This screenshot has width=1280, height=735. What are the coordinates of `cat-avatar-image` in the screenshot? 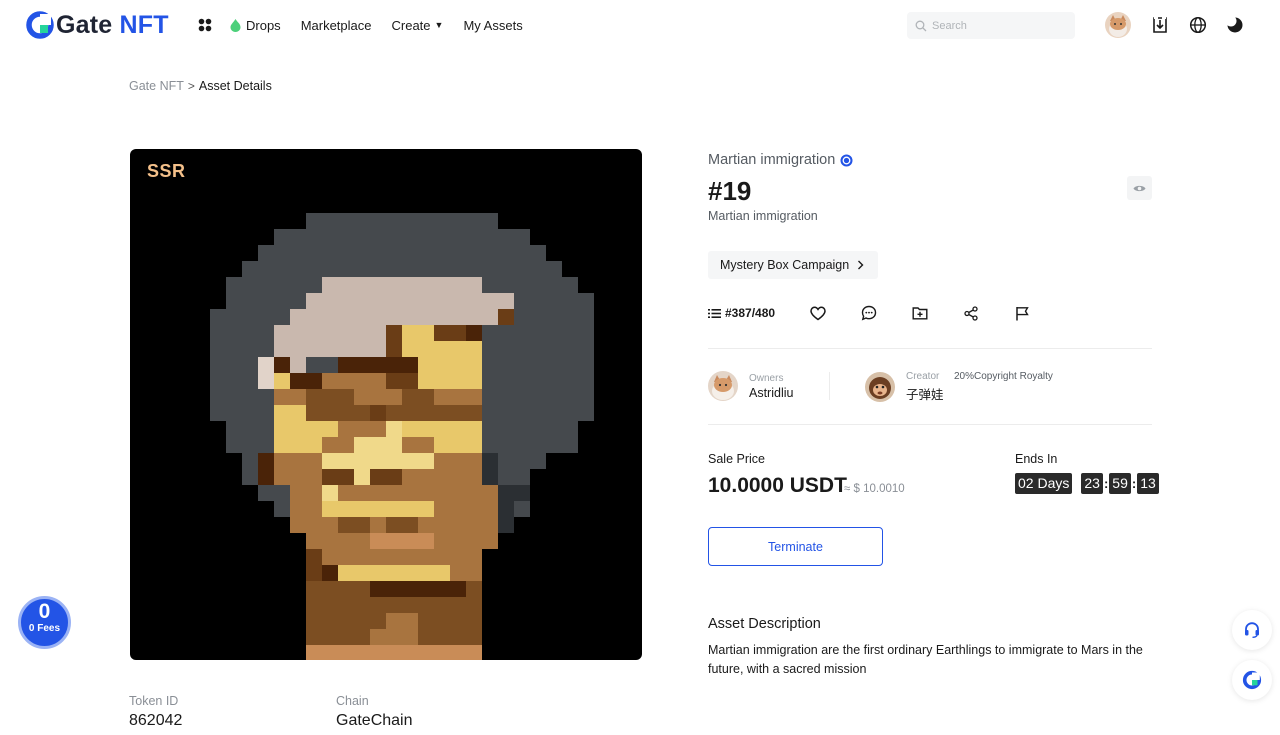 It's located at (1118, 25).